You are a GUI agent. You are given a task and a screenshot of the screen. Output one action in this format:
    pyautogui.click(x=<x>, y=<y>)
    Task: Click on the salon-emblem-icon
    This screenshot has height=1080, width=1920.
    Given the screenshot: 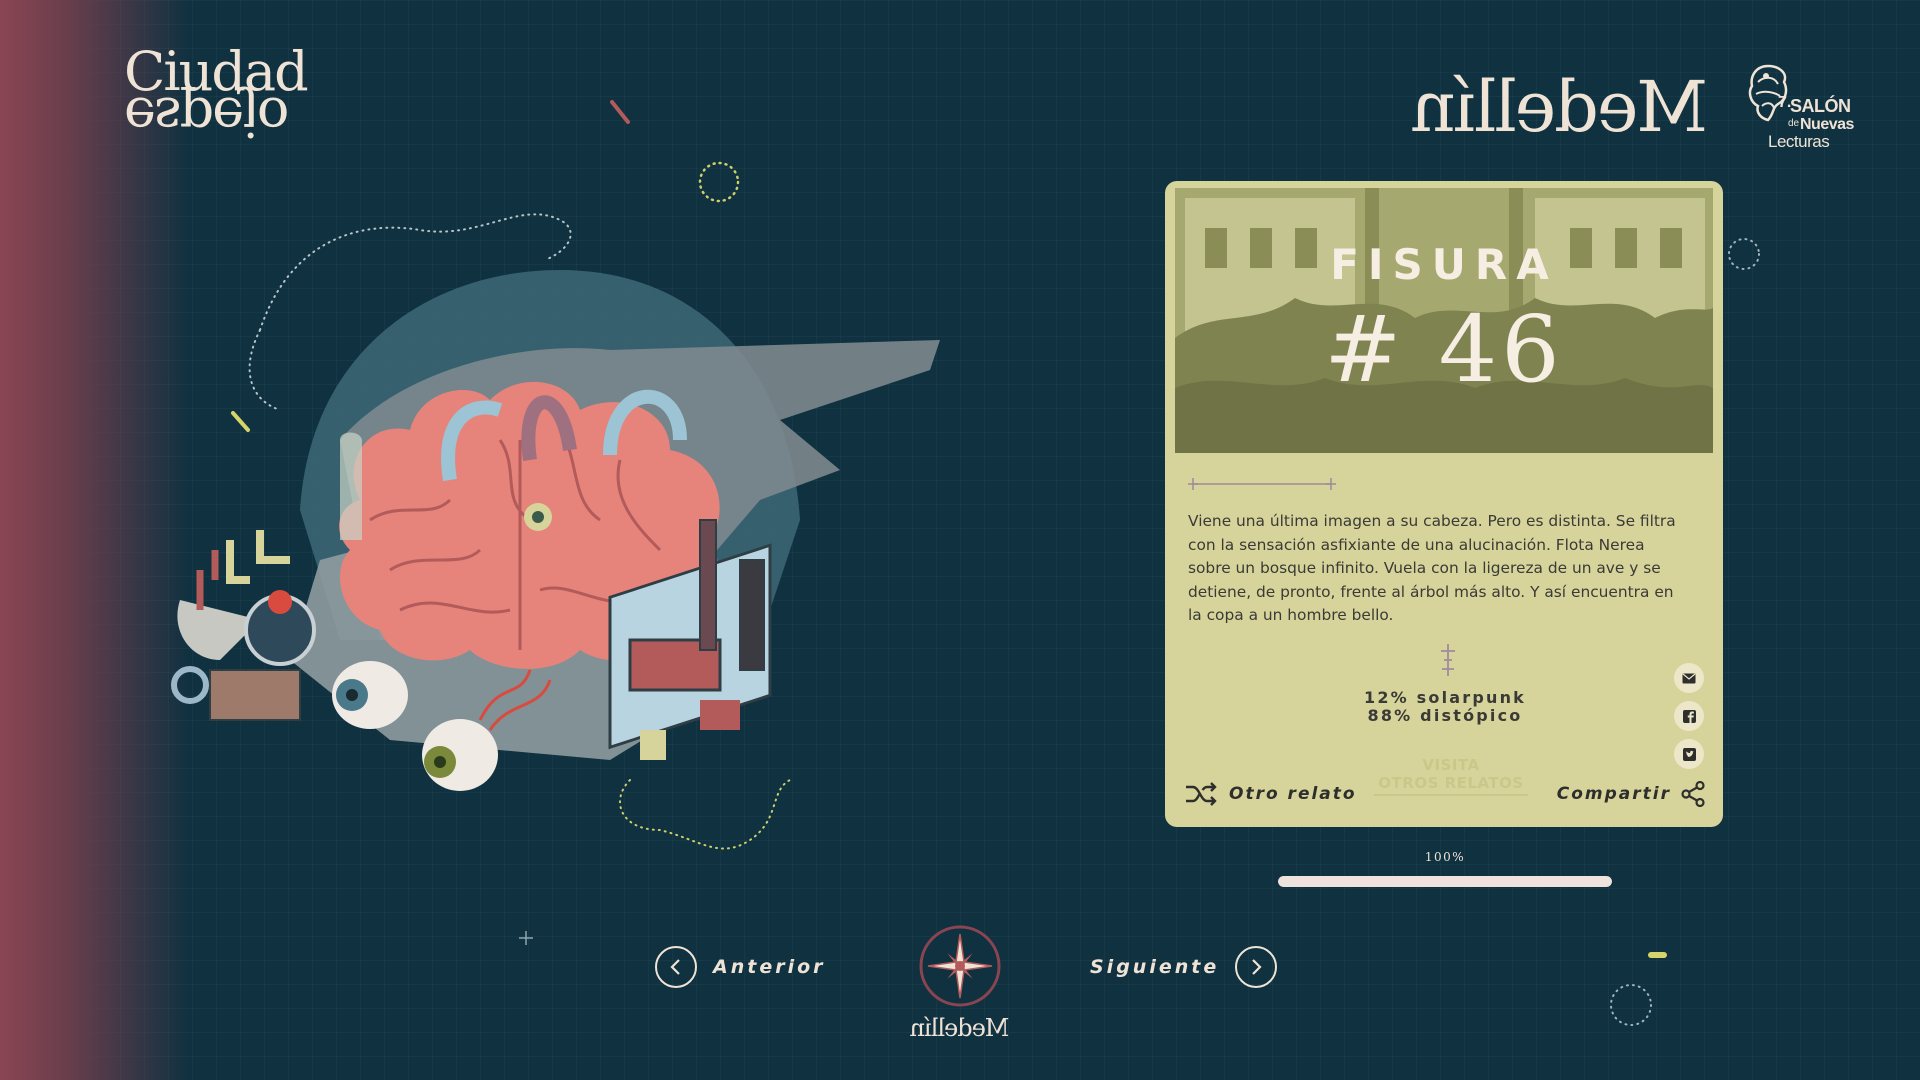 What is the action you would take?
    pyautogui.click(x=1768, y=93)
    